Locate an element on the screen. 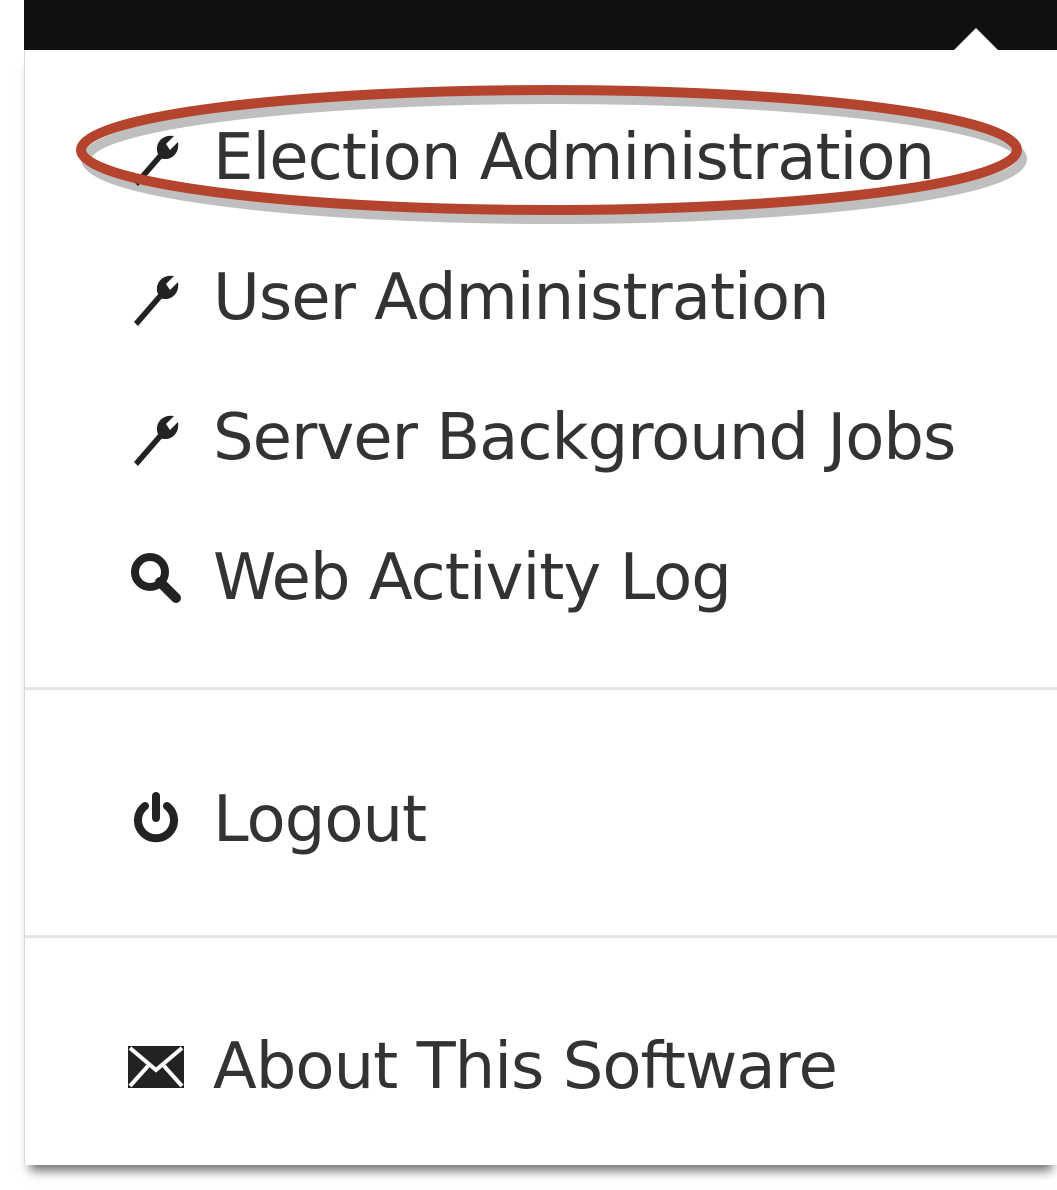  navbar is located at coordinates (540, 25).